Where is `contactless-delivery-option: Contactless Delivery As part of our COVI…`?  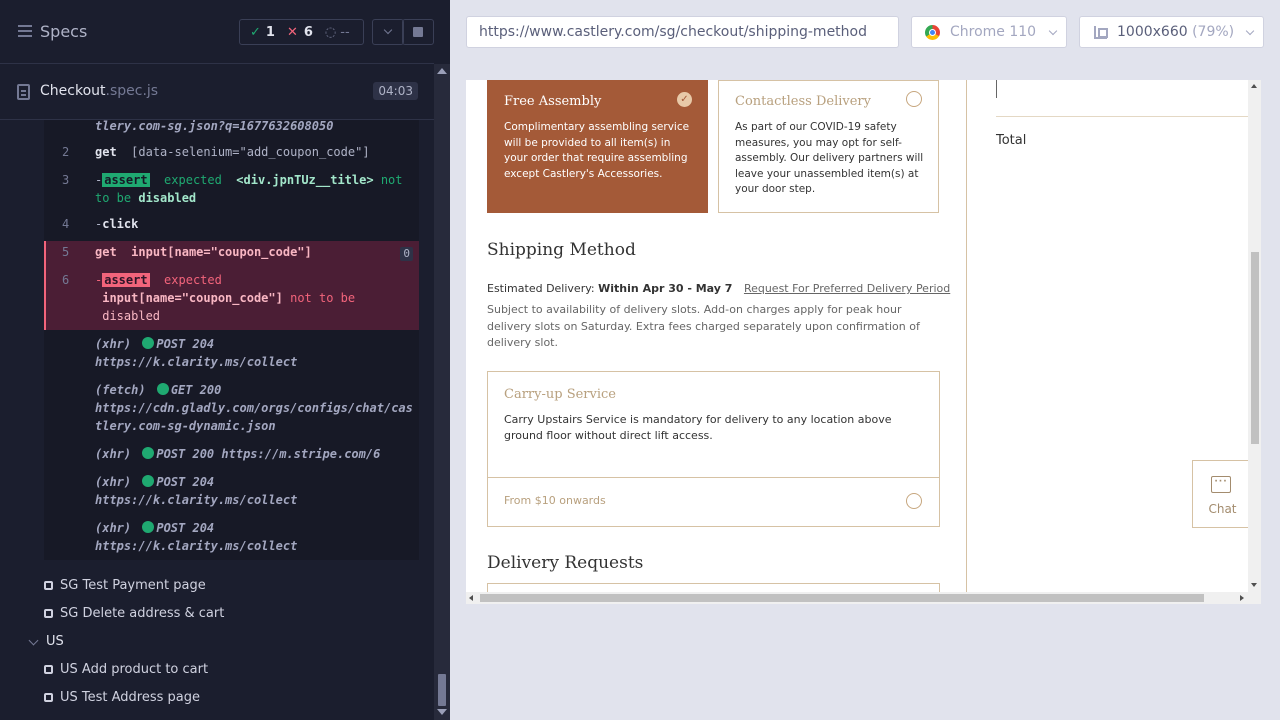 contactless-delivery-option: Contactless Delivery As part of our COVI… is located at coordinates (828, 146).